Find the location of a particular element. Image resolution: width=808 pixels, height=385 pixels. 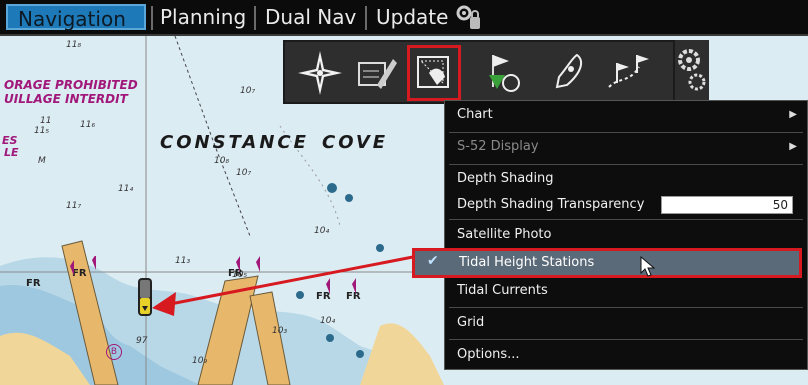

menu-item-label: Depth Shading is located at coordinates (505, 178).